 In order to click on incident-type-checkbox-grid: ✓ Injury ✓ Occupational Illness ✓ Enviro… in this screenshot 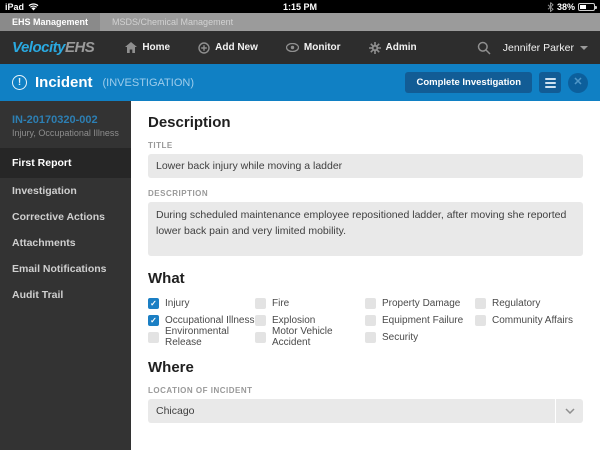, I will do `click(365, 322)`.